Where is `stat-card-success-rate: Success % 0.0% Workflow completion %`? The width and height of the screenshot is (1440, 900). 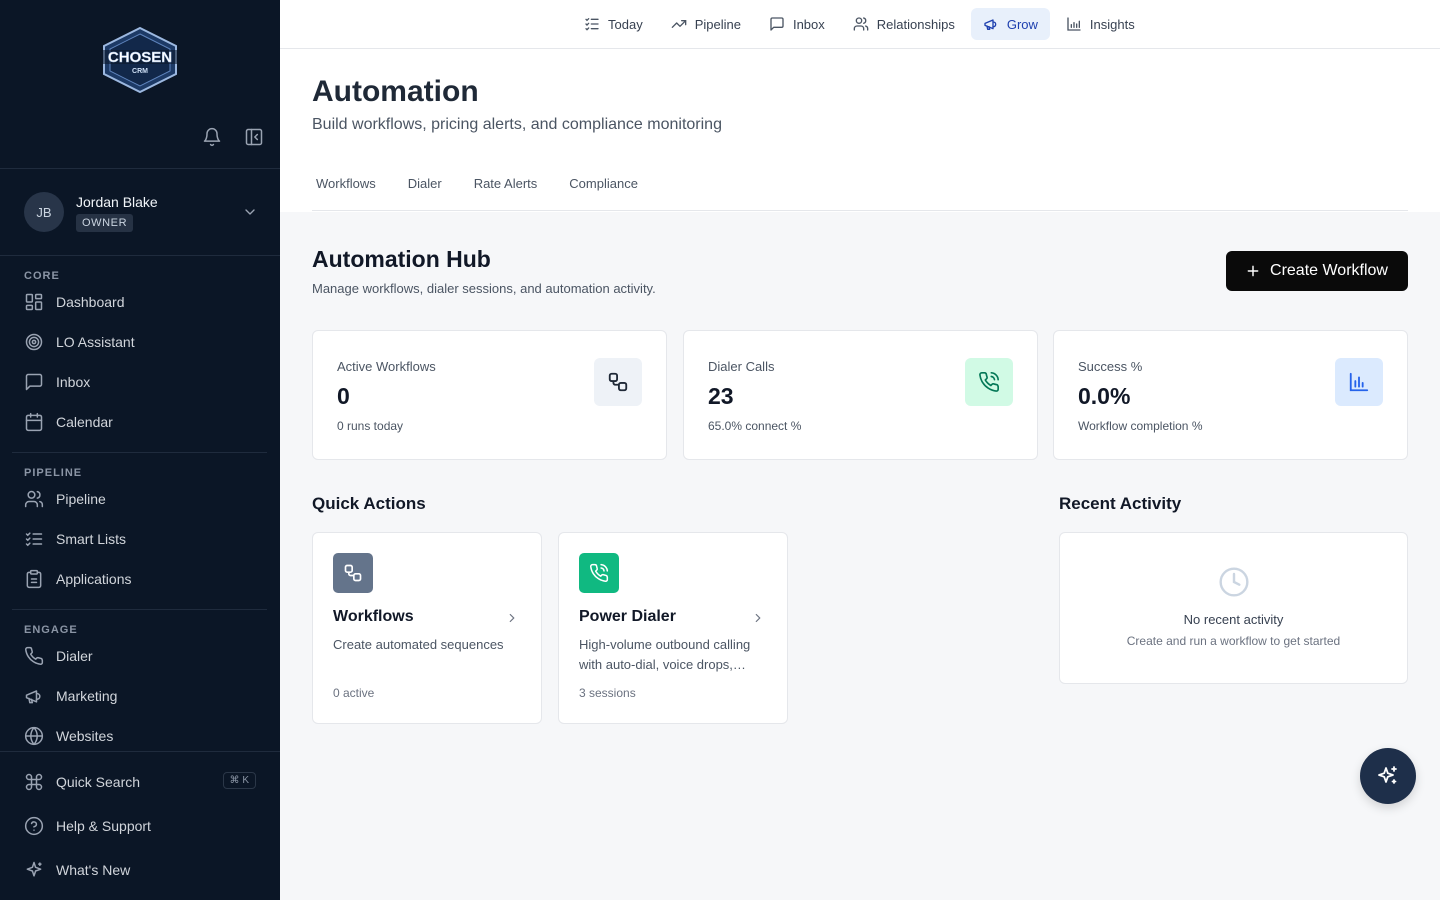
stat-card-success-rate: Success % 0.0% Workflow completion % is located at coordinates (1230, 395).